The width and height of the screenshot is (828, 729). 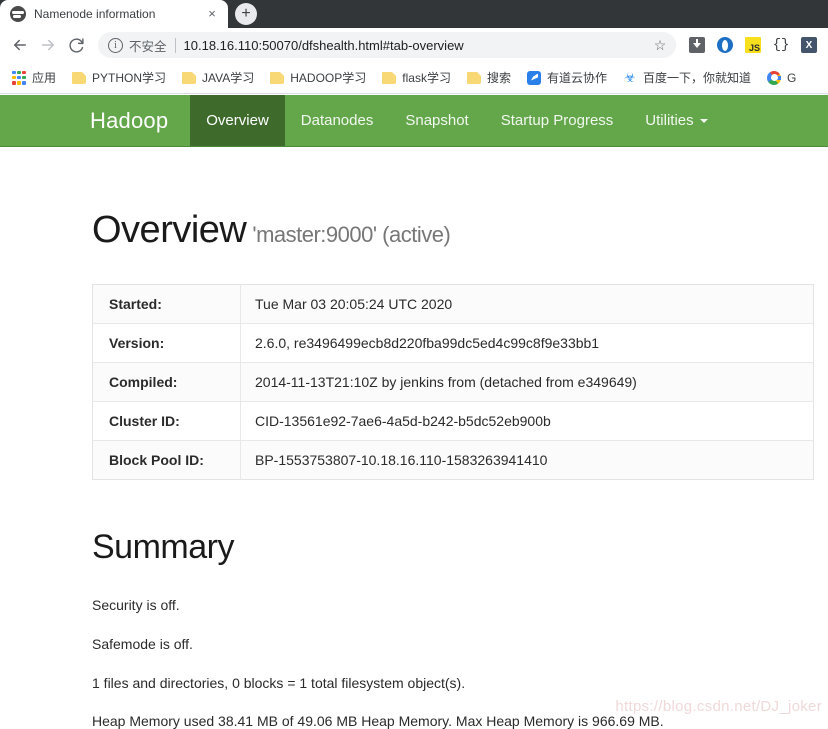 I want to click on row-label: Compiled:, so click(x=166, y=382).